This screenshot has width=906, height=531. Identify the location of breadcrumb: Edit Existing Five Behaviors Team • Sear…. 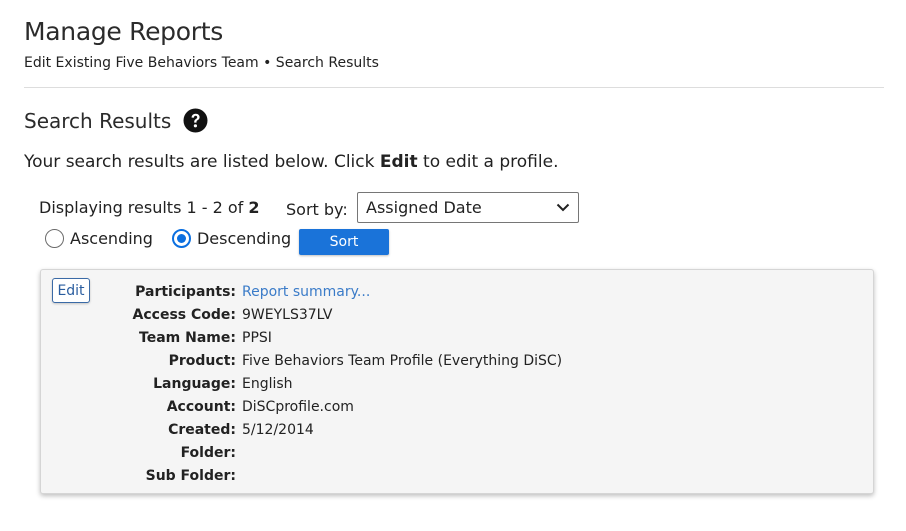
(201, 63).